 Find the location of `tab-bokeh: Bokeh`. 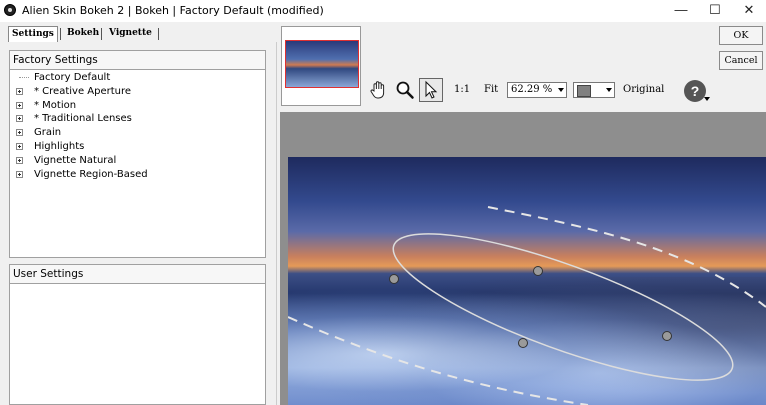

tab-bokeh: Bokeh is located at coordinates (83, 33).